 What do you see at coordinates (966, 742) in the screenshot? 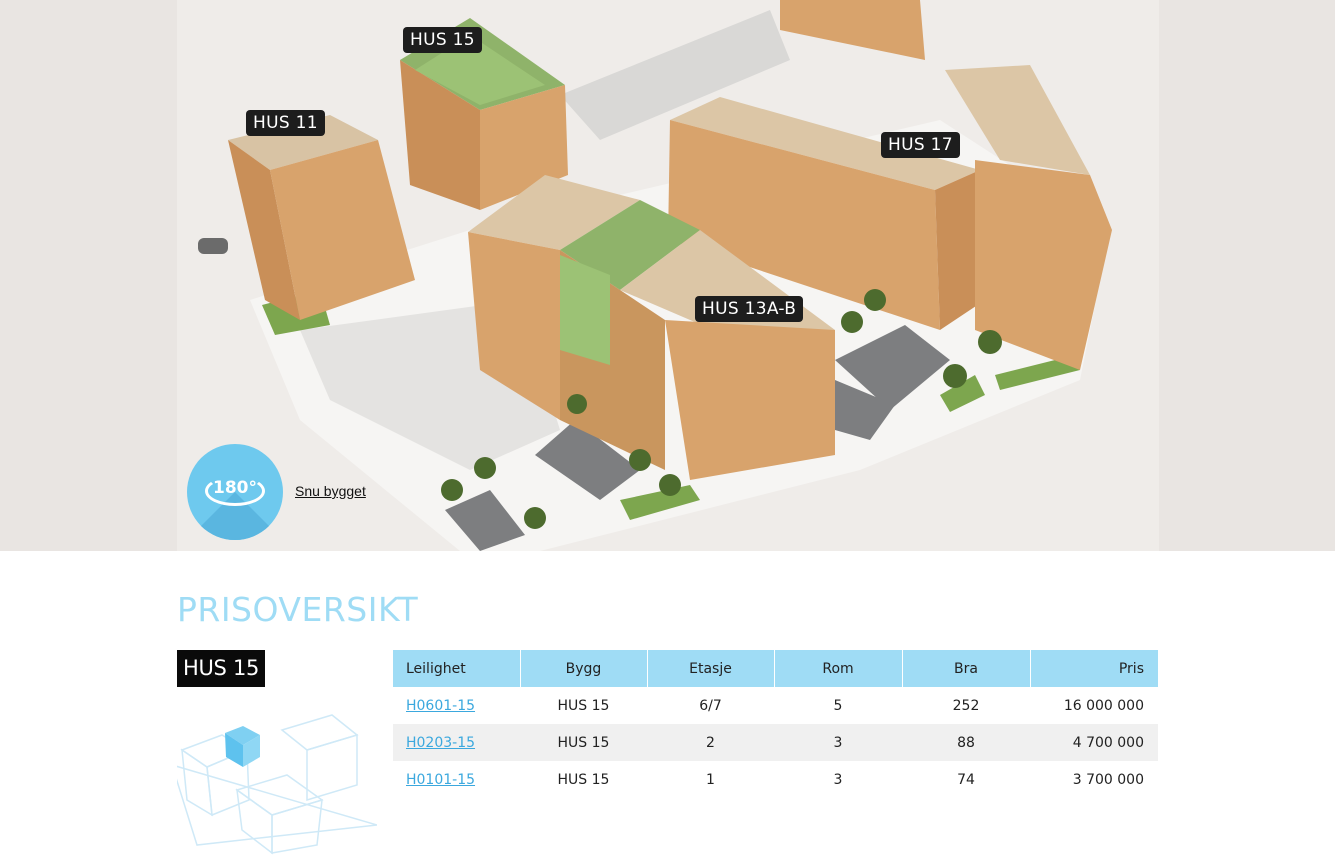
I see `area-cell: 88` at bounding box center [966, 742].